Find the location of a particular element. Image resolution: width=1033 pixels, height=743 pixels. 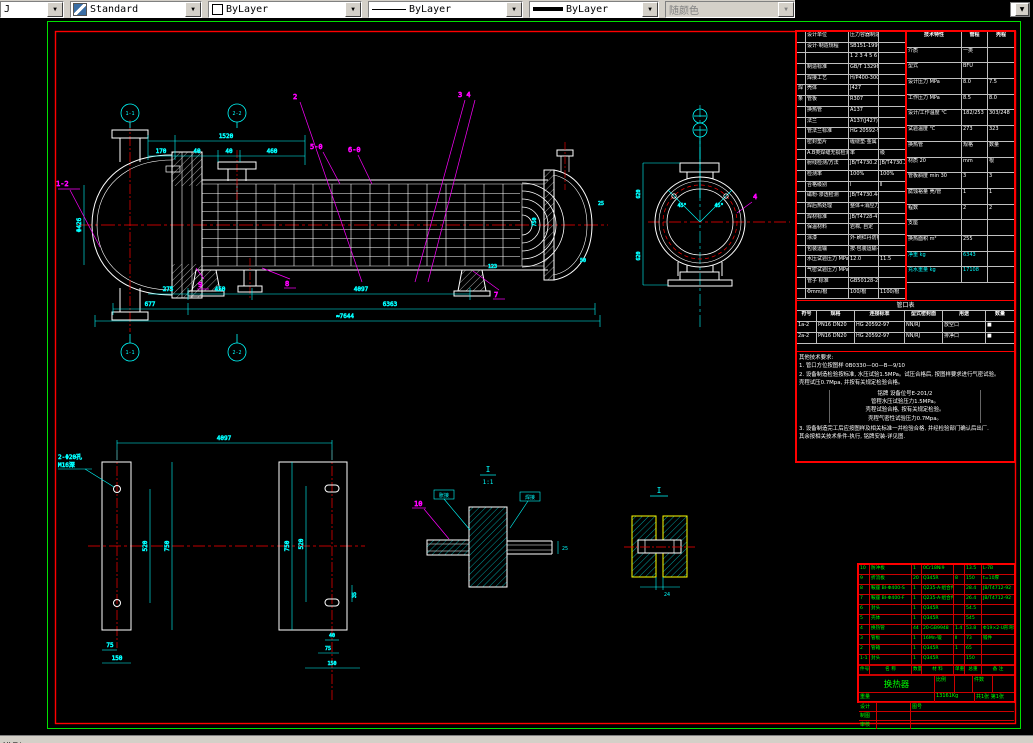

cell-name: 管板 is located at coordinates (891, 640).